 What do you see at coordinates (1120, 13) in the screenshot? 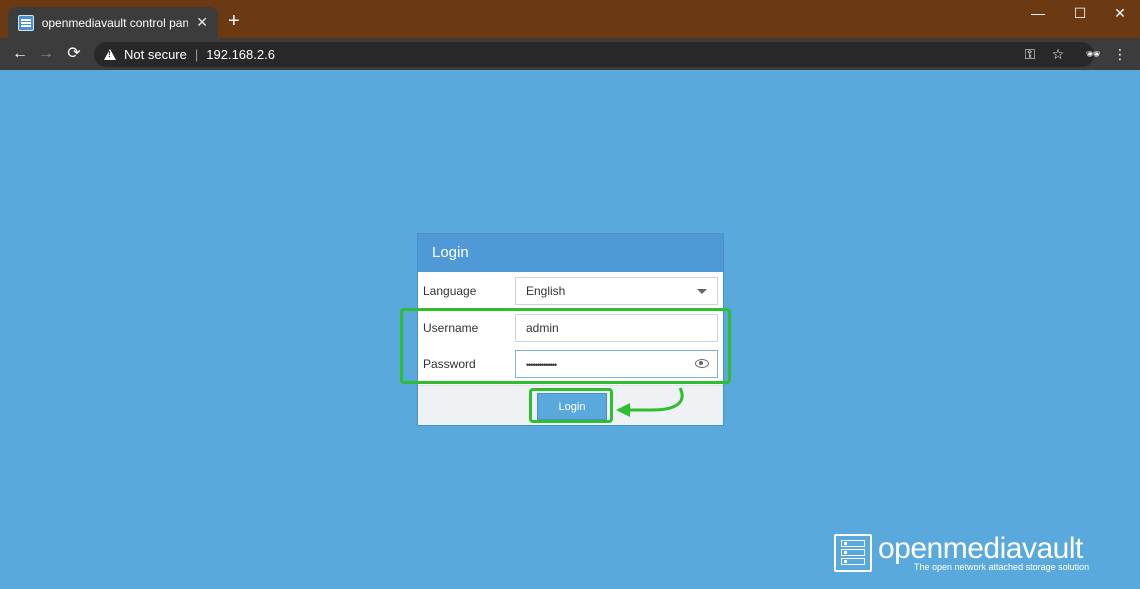
I see `close-window-button: ✕` at bounding box center [1120, 13].